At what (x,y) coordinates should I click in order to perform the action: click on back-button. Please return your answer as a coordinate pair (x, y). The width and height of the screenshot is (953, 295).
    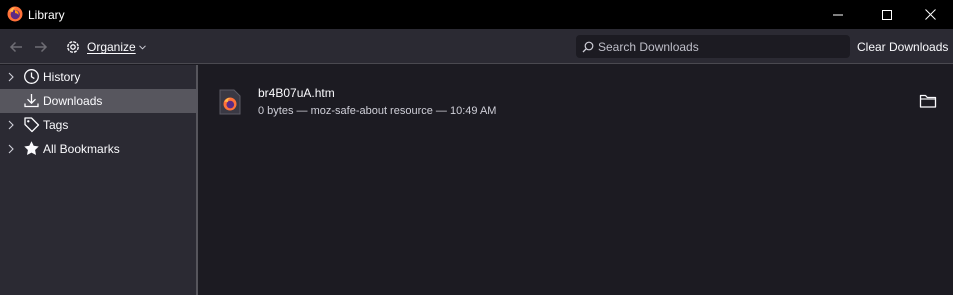
    Looking at the image, I should click on (16, 47).